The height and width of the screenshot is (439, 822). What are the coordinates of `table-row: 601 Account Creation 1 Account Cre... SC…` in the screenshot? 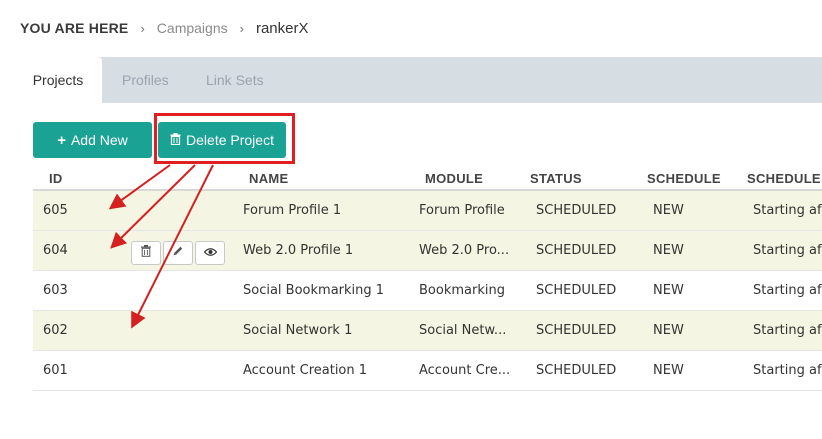 It's located at (427, 371).